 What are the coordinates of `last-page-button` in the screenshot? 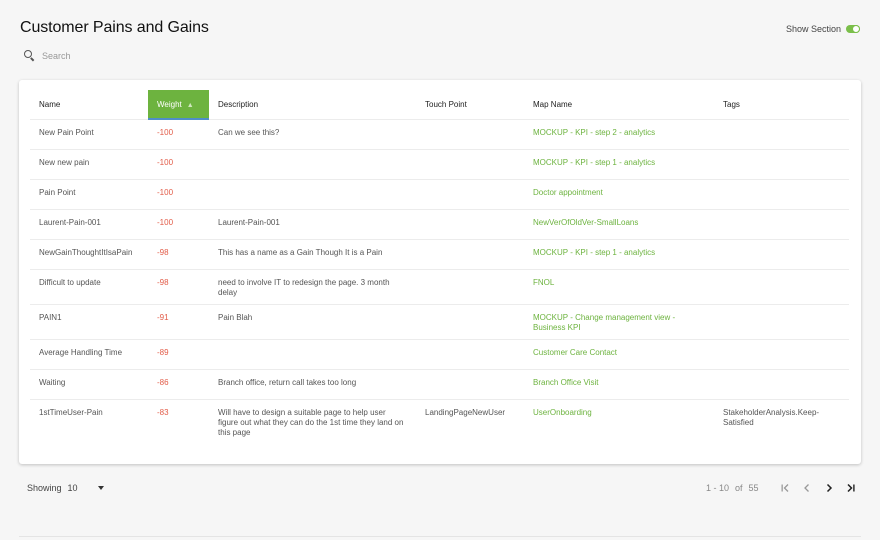 It's located at (851, 488).